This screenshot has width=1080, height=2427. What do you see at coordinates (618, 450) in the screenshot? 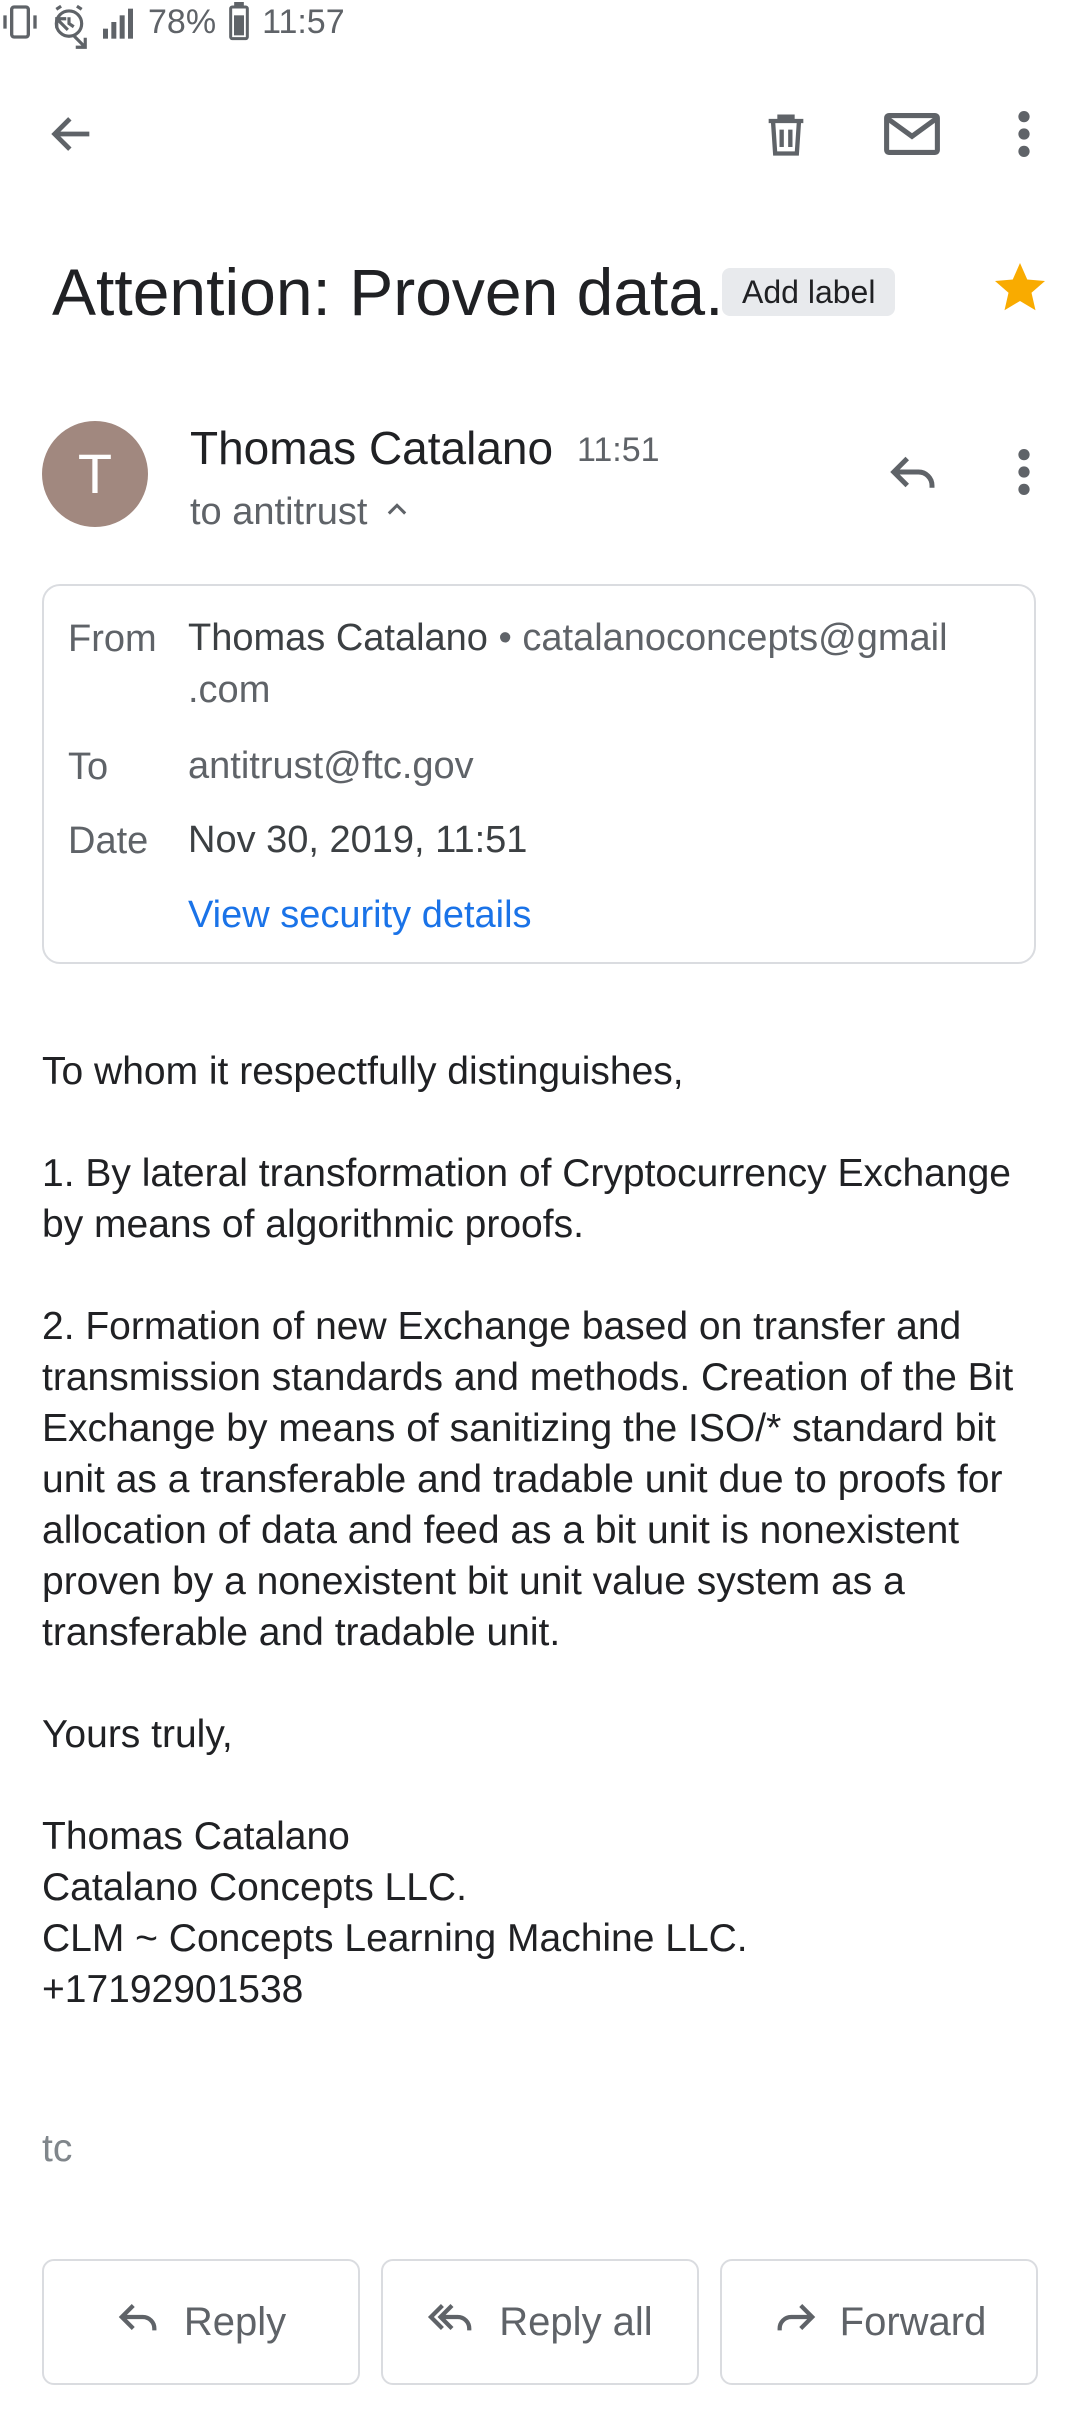
I see `sender-time: 11:51` at bounding box center [618, 450].